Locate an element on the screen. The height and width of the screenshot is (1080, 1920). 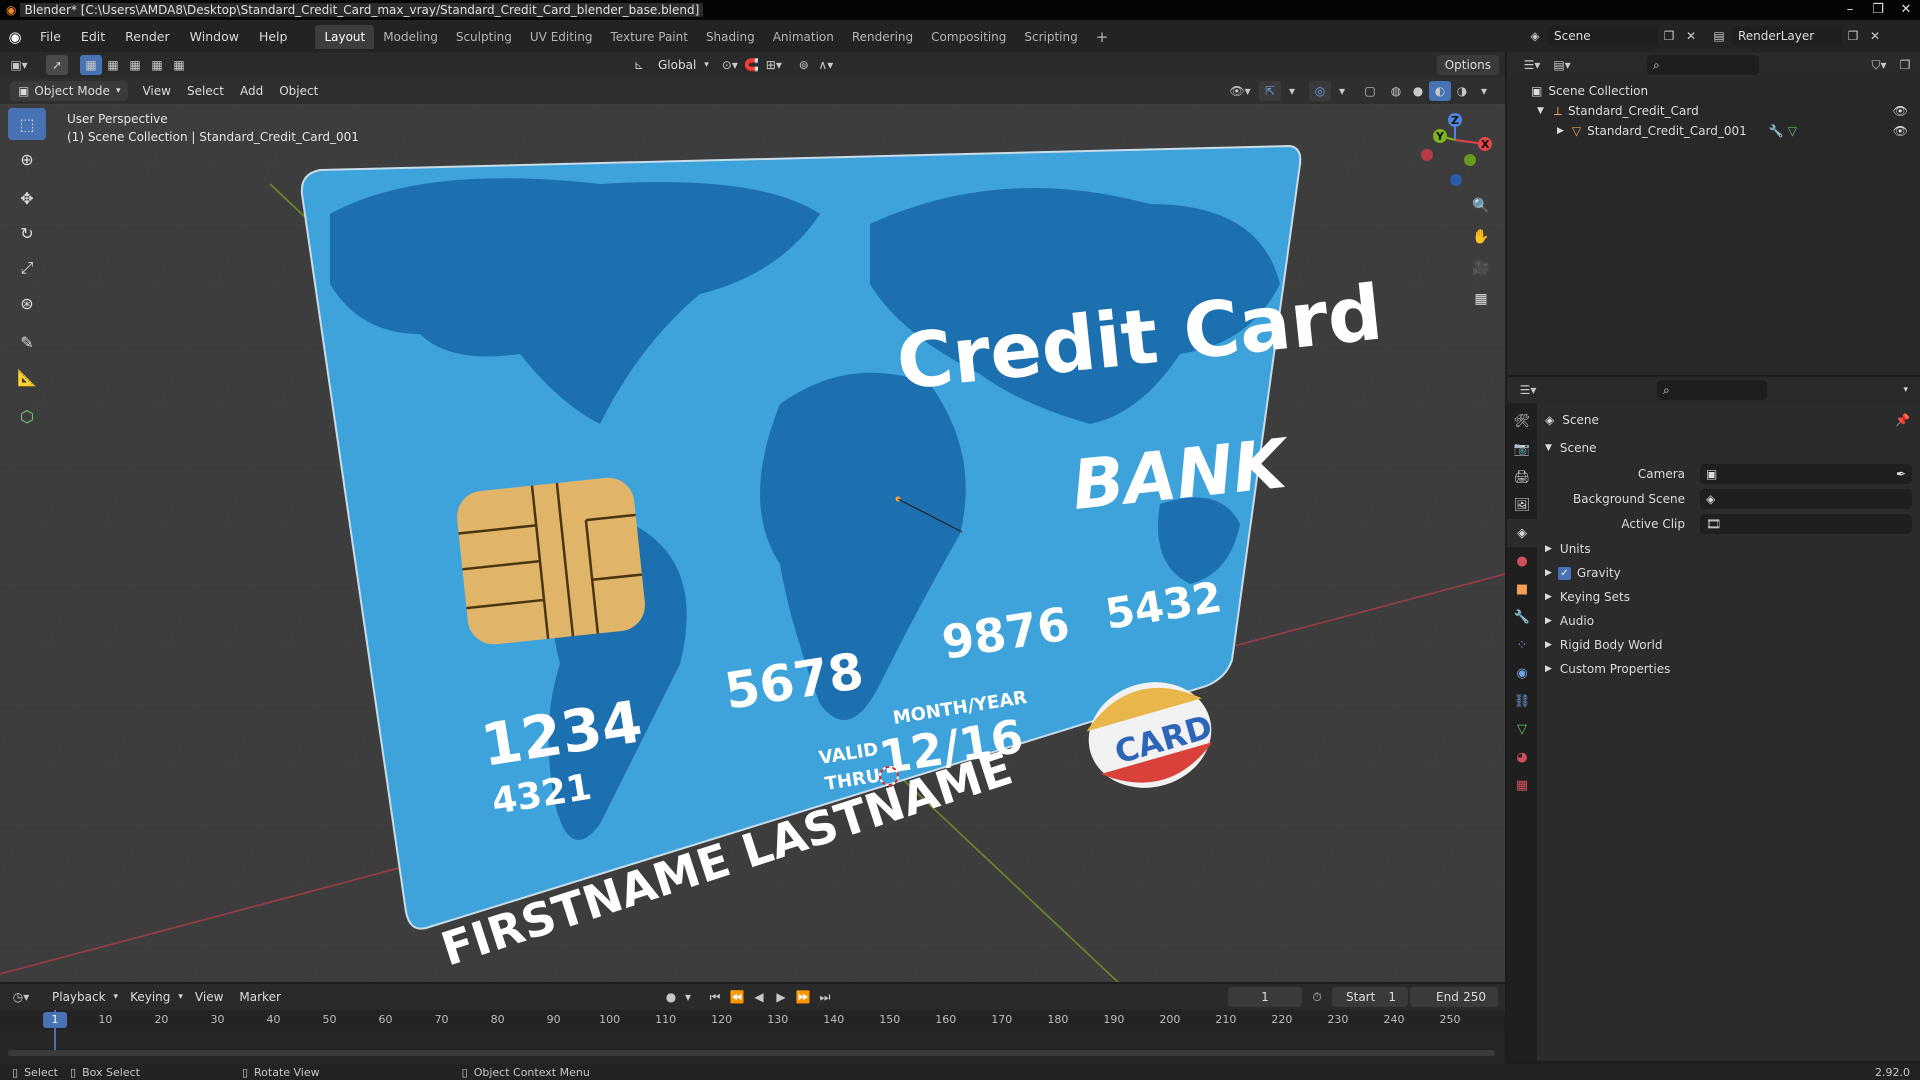
select-mode-subtract-icon: ▦ is located at coordinates (135, 65).